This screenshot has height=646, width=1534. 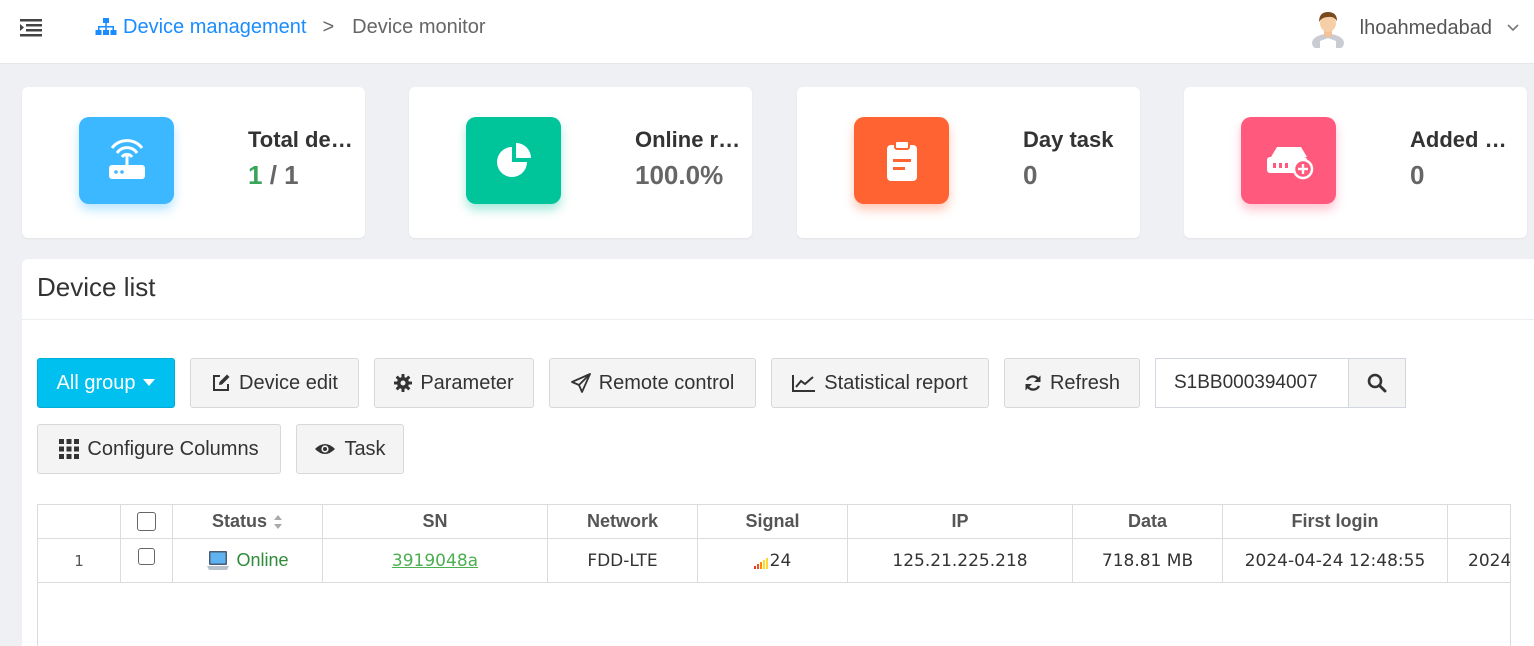 I want to click on statistical-report-button: Statistical report, so click(x=880, y=383).